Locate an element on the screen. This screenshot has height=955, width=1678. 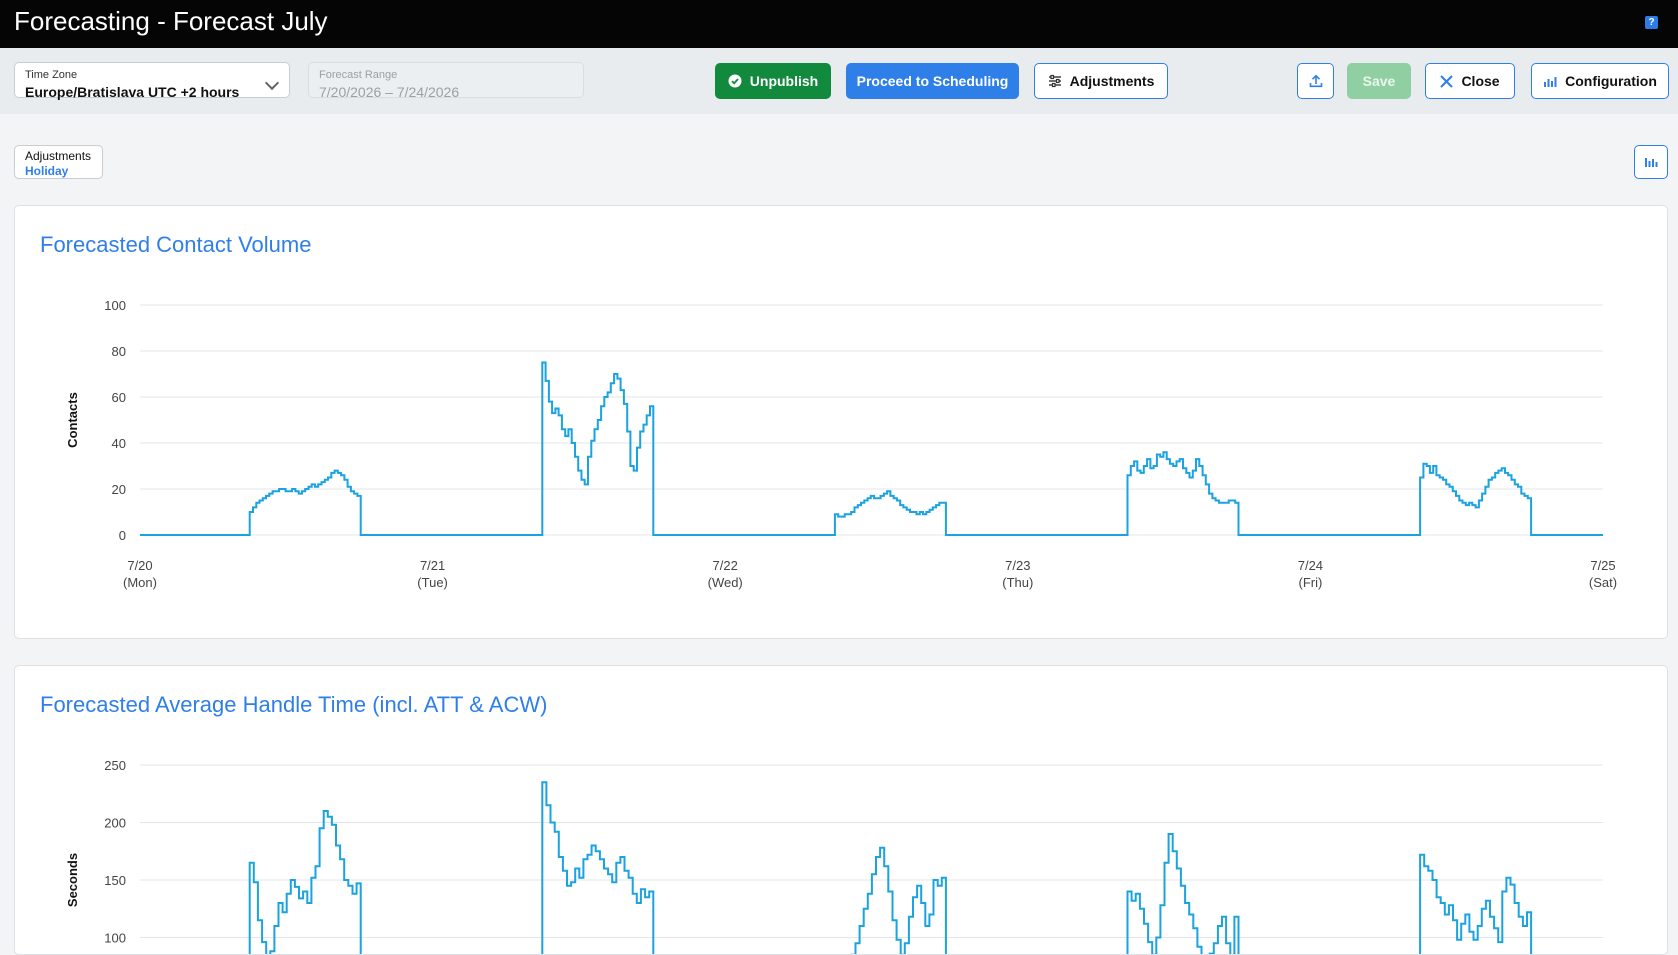
time-zone-value: Europe/Bratislava UTC +2 hours is located at coordinates (132, 92).